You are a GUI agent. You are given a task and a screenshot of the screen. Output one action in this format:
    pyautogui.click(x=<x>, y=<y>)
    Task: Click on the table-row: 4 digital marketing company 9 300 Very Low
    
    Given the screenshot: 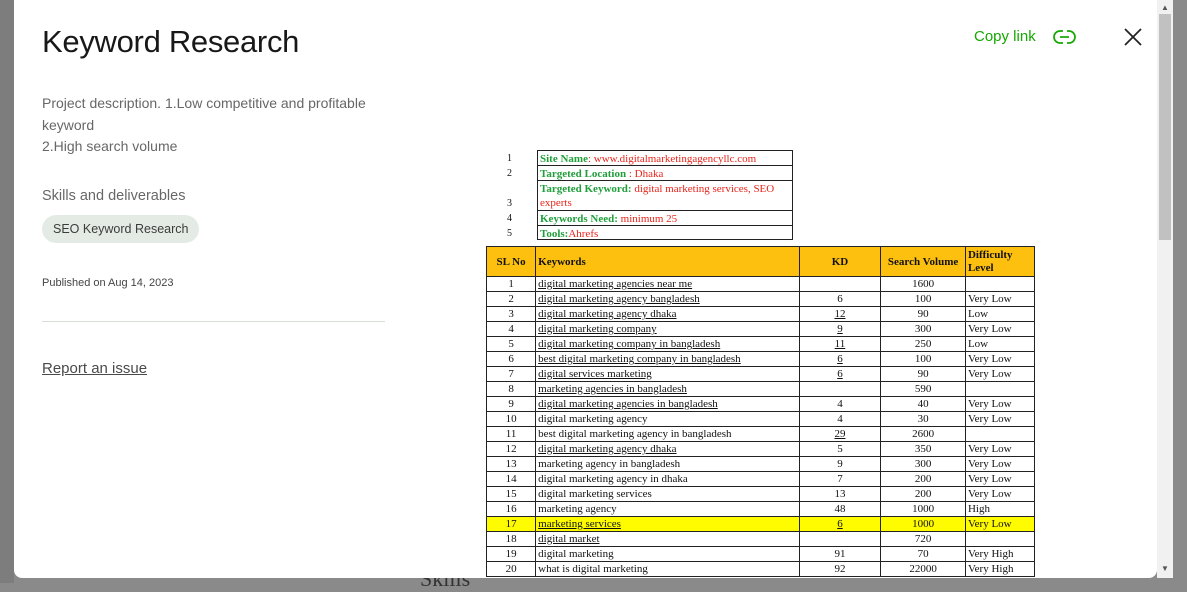 What is the action you would take?
    pyautogui.click(x=760, y=329)
    